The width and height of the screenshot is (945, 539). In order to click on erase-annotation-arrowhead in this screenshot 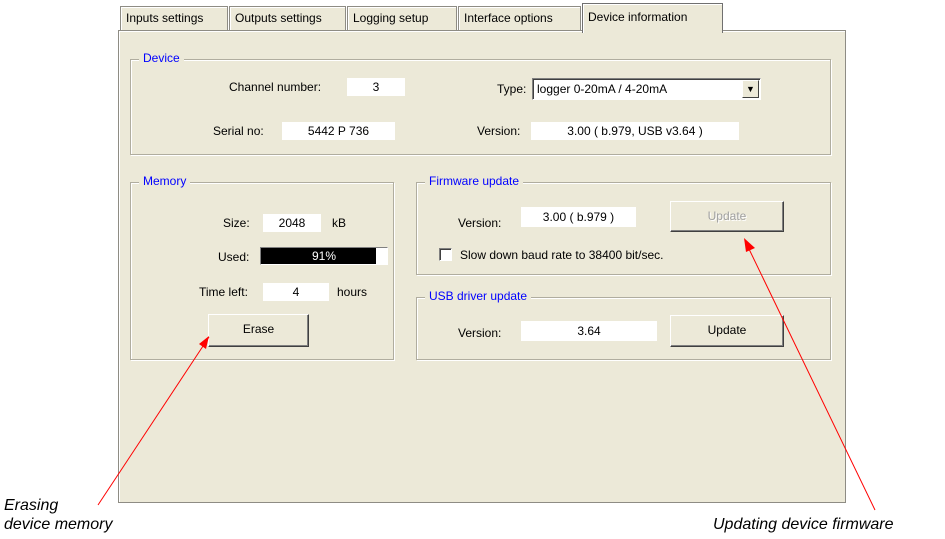, I will do `click(204, 342)`.